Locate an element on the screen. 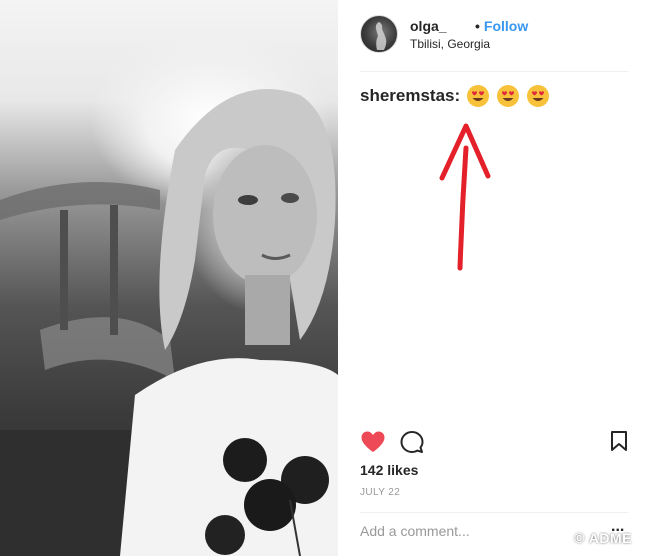 The height and width of the screenshot is (556, 650). avatar is located at coordinates (379, 34).